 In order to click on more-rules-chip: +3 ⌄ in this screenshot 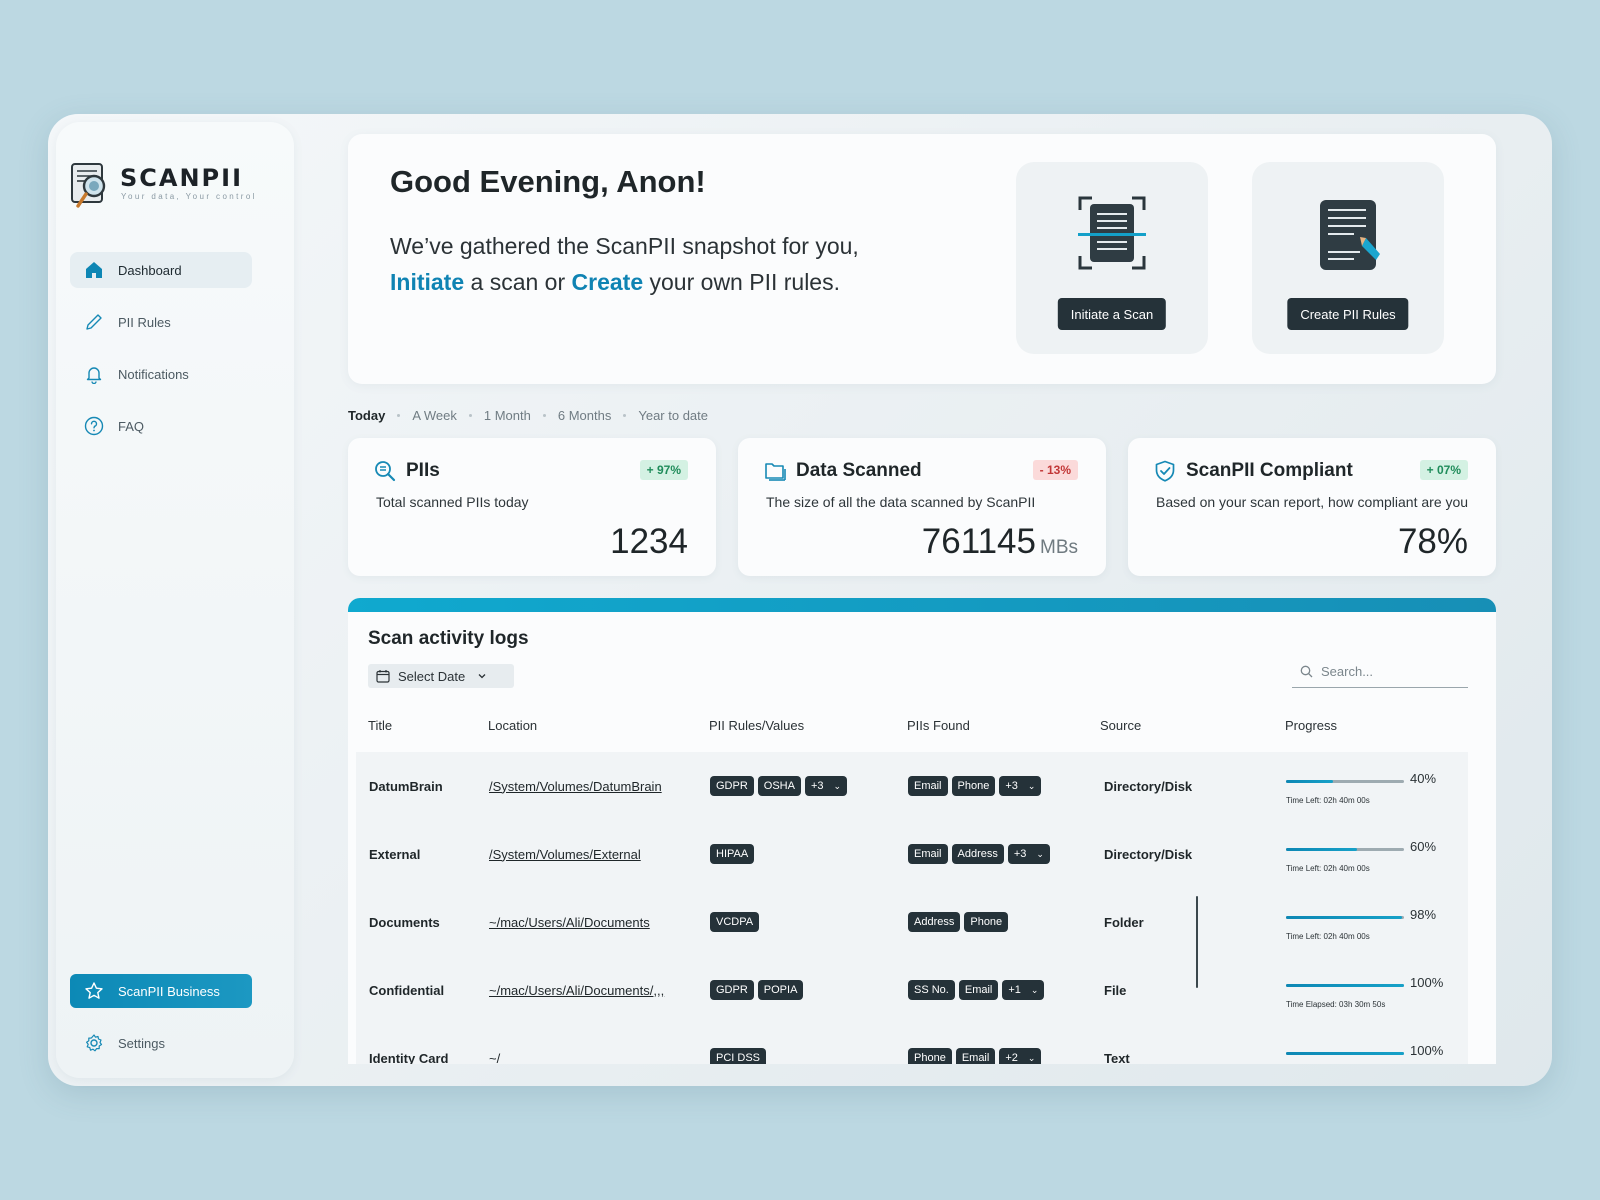, I will do `click(826, 786)`.